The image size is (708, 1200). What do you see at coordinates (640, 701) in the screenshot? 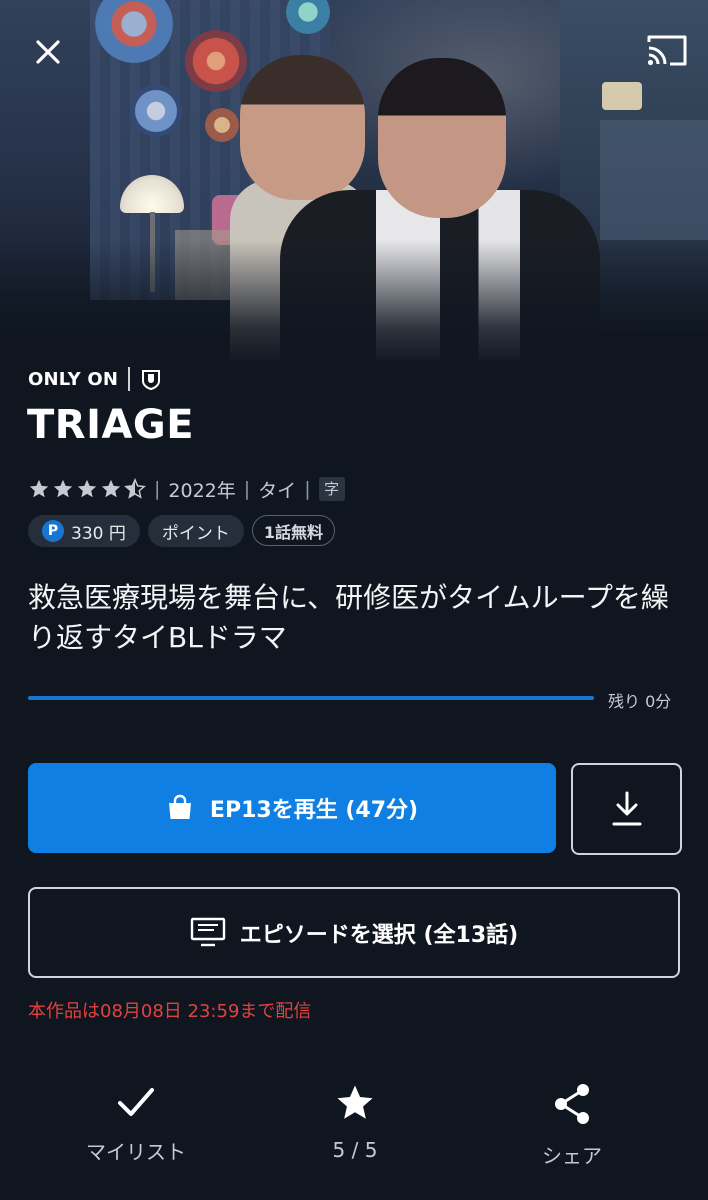
I see `remaining-time: 残り 0分` at bounding box center [640, 701].